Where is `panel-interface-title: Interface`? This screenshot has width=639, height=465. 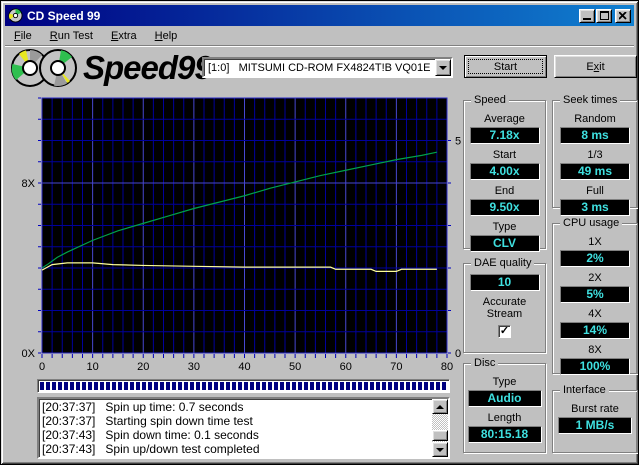
panel-interface-title: Interface is located at coordinates (584, 390).